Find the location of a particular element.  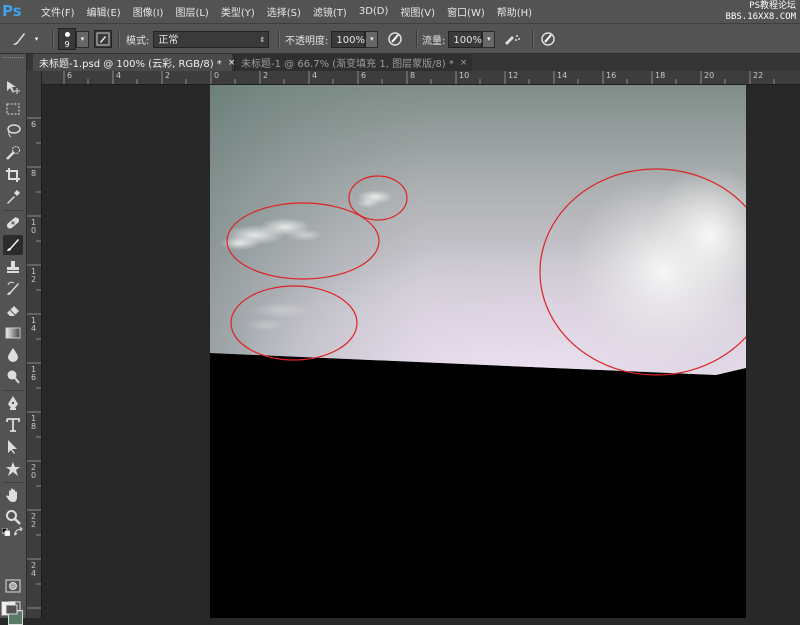

pressure-size-icon is located at coordinates (548, 39).